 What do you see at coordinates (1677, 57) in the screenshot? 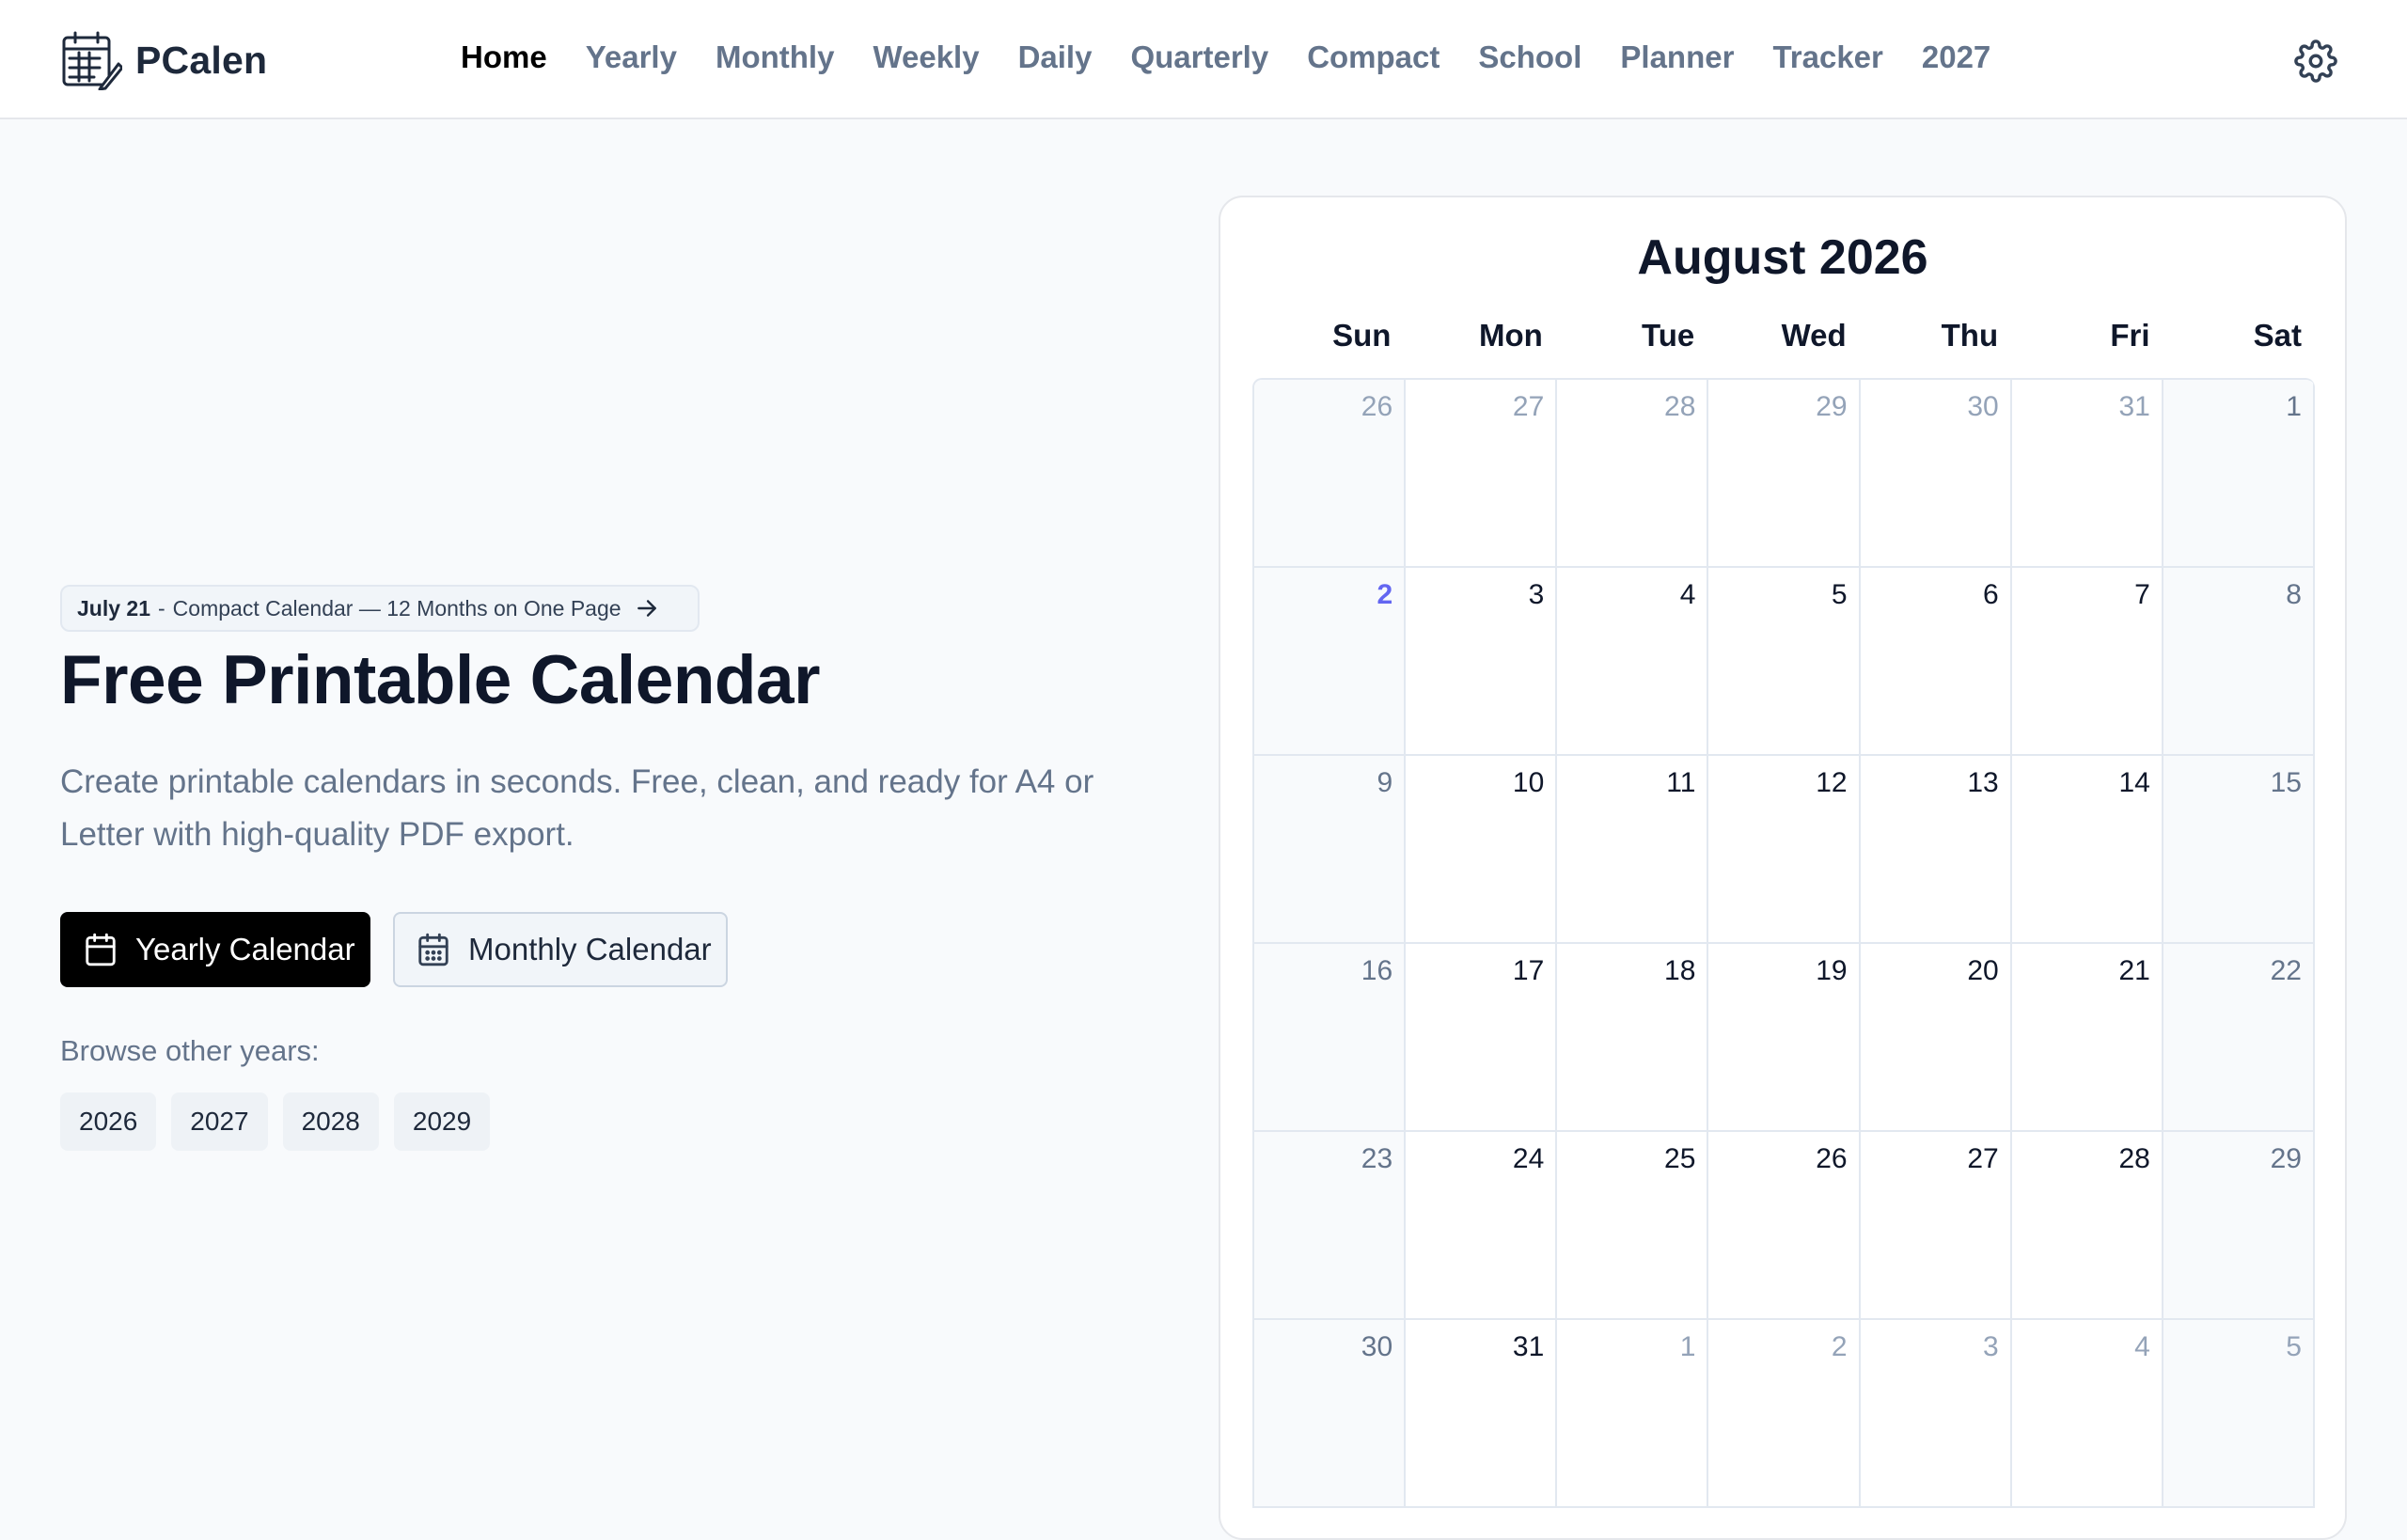
I see `nav-planner: Planner` at bounding box center [1677, 57].